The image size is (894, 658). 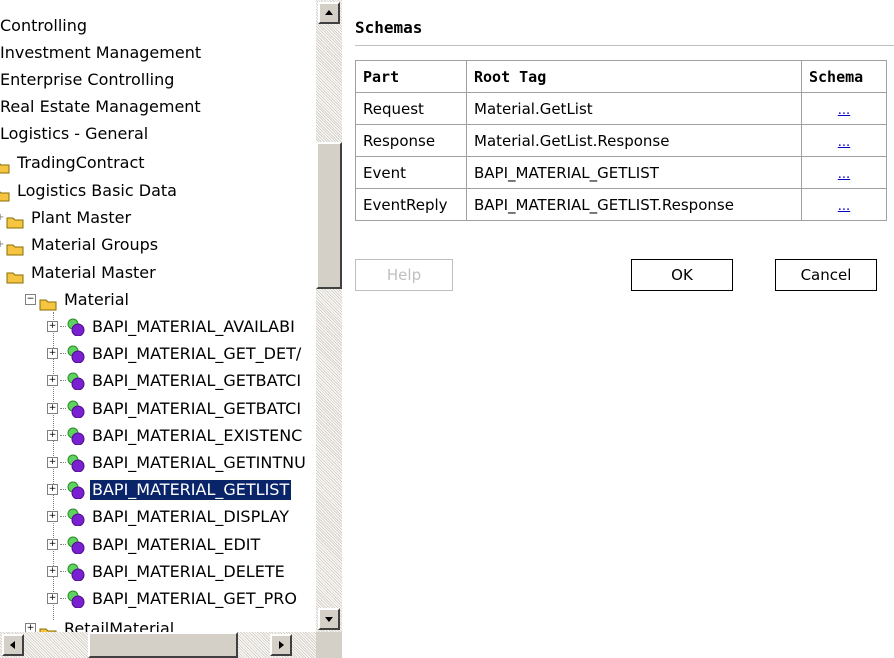 What do you see at coordinates (97, 190) in the screenshot?
I see `tree-item-label: Logistics Basic Data` at bounding box center [97, 190].